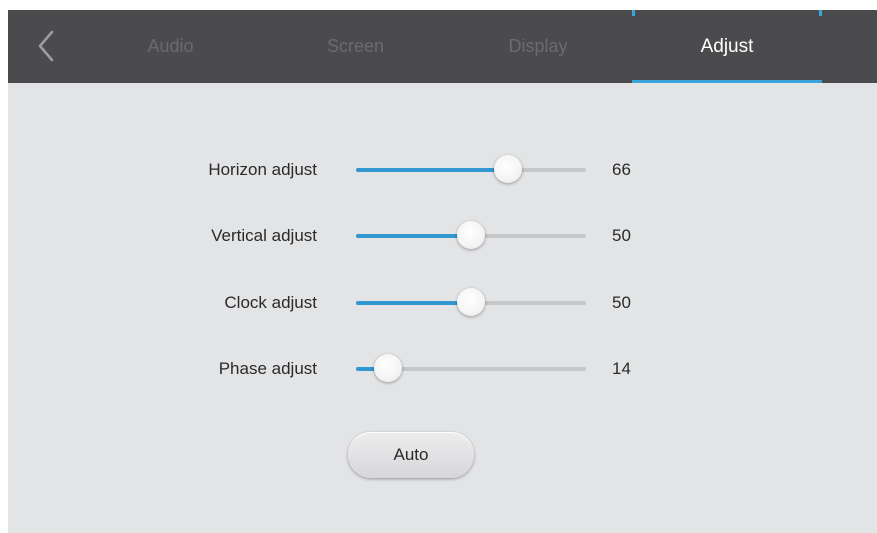 This screenshot has height=533, width=877. Describe the element at coordinates (621, 368) in the screenshot. I see `phase-adjust-value: 14` at that location.